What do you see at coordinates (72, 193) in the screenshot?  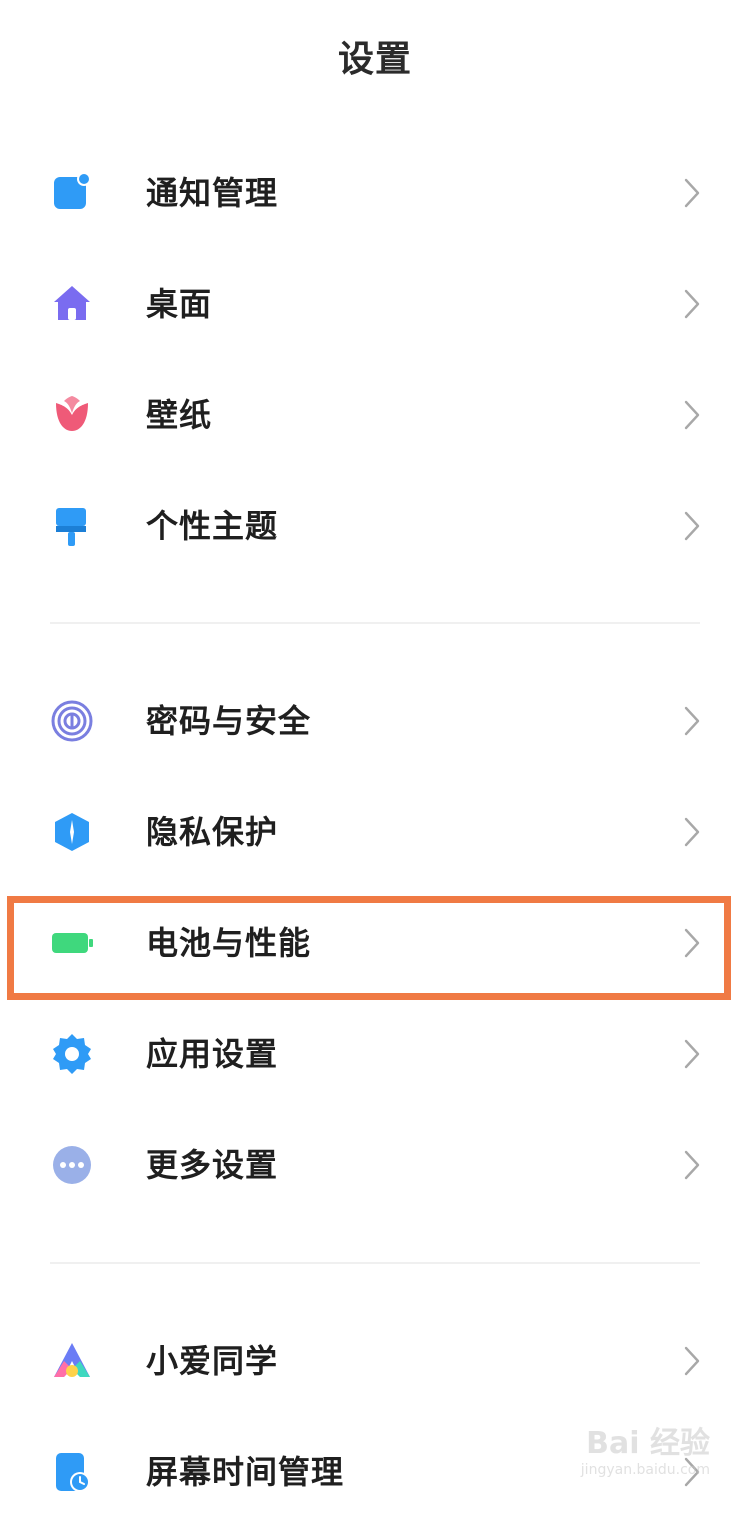 I see `notification-icon` at bounding box center [72, 193].